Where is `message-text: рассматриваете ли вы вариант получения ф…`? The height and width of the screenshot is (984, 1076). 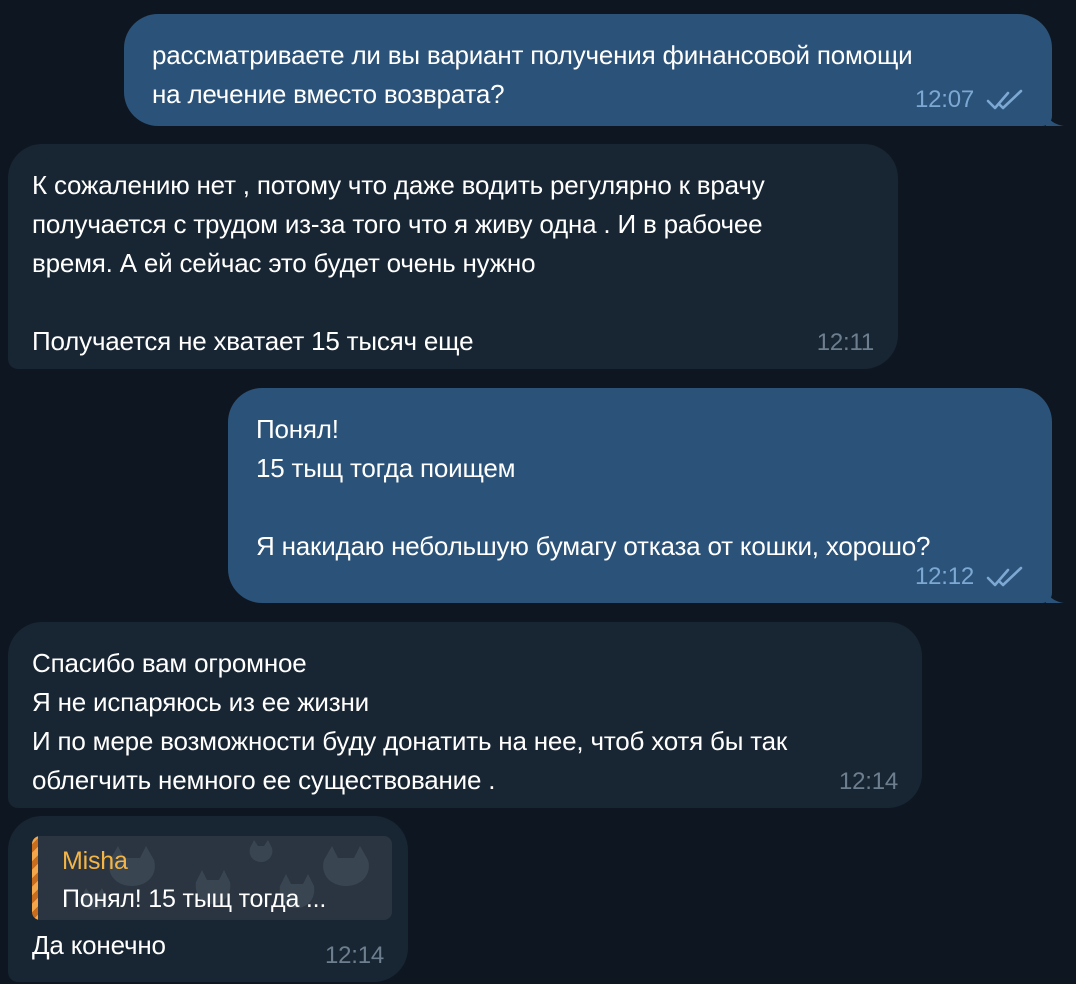 message-text: рассматриваете ли вы вариант получения ф… is located at coordinates (532, 74).